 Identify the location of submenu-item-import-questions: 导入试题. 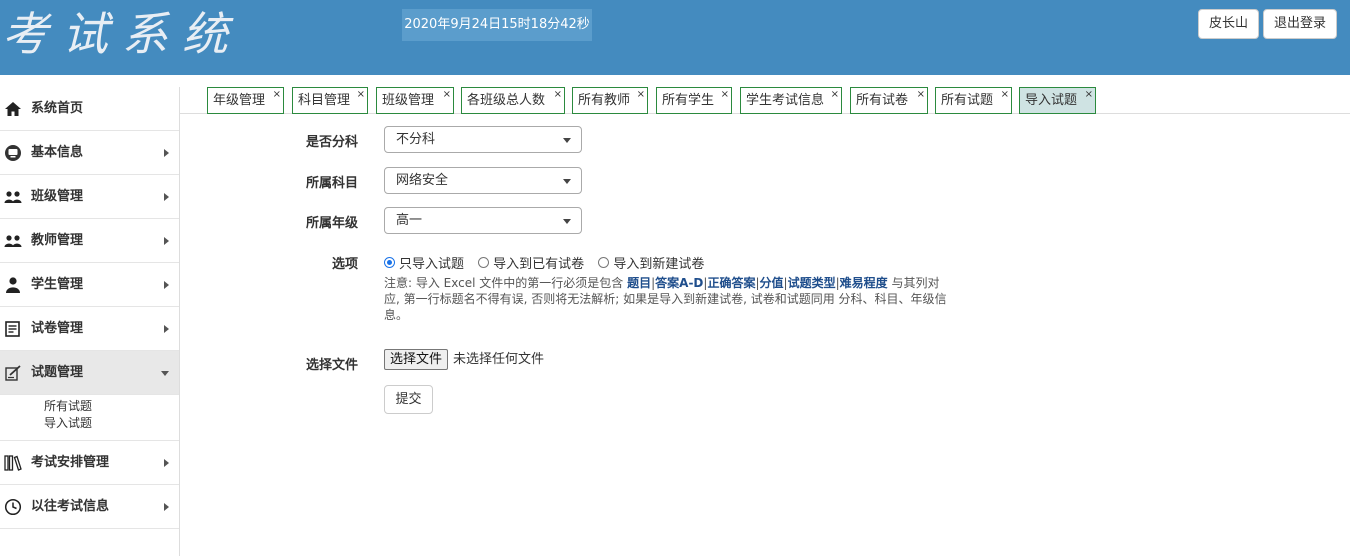
(68, 423).